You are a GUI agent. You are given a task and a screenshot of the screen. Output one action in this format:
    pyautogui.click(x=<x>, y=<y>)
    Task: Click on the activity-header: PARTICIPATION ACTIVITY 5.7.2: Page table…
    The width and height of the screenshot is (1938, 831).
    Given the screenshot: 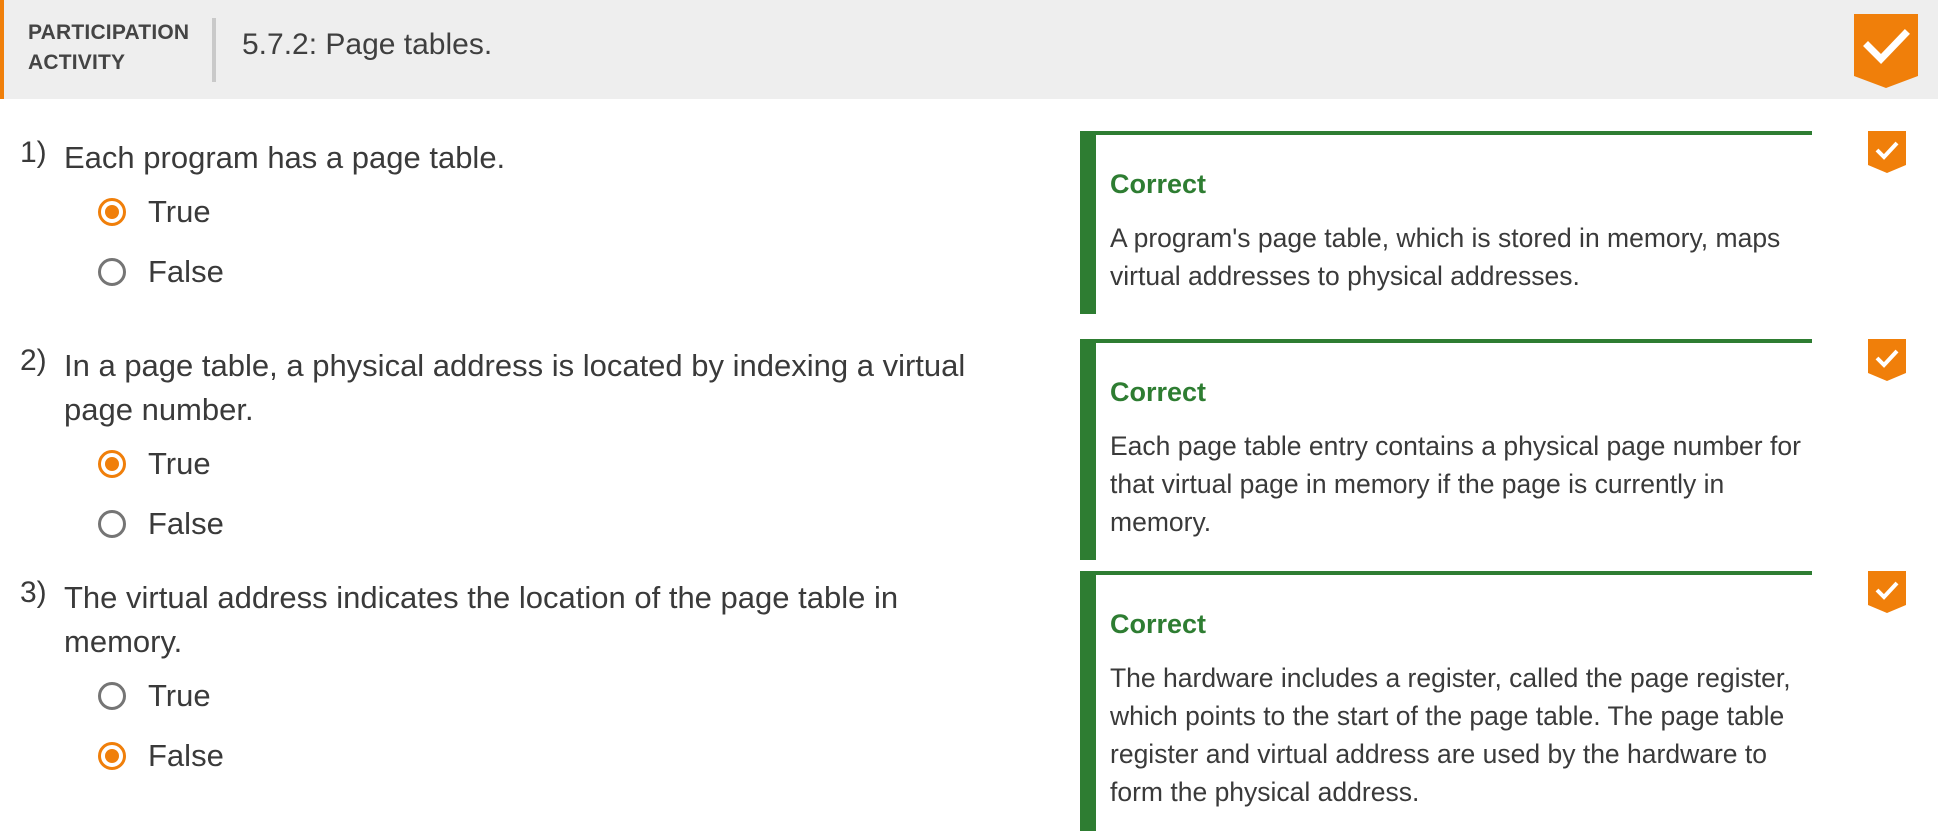 What is the action you would take?
    pyautogui.click(x=969, y=49)
    